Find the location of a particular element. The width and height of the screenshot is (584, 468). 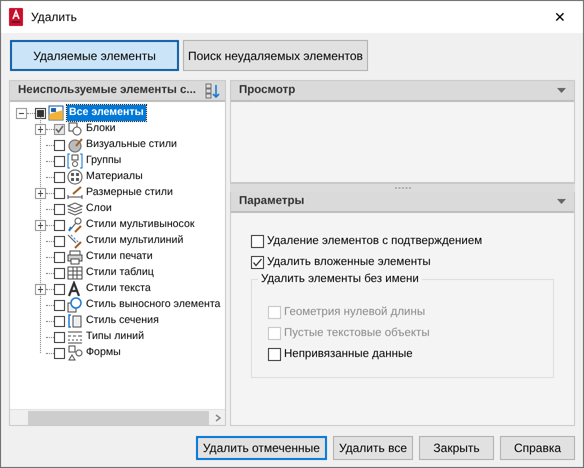

tree-item: Формы is located at coordinates (103, 353).